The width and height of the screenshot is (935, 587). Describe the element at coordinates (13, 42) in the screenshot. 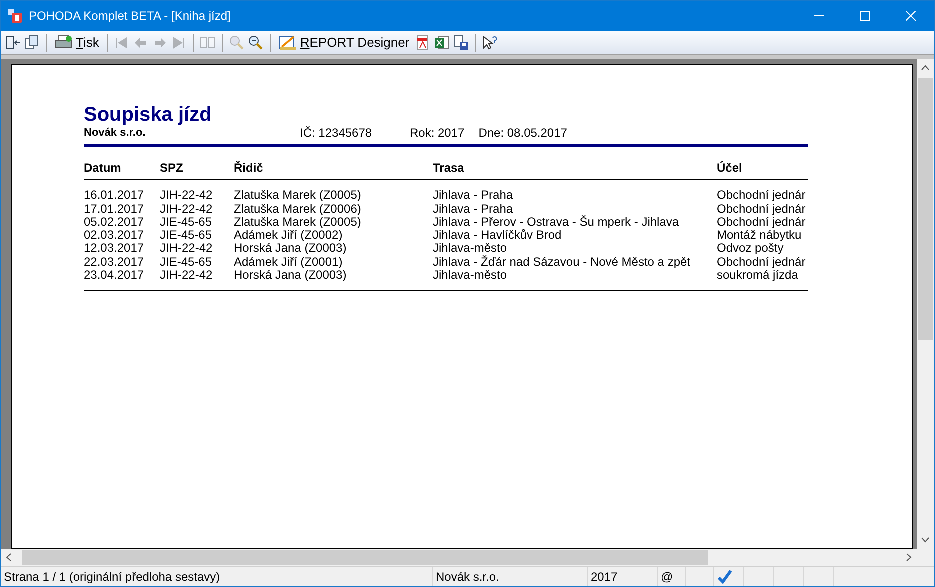

I see `exit-door-icon` at that location.